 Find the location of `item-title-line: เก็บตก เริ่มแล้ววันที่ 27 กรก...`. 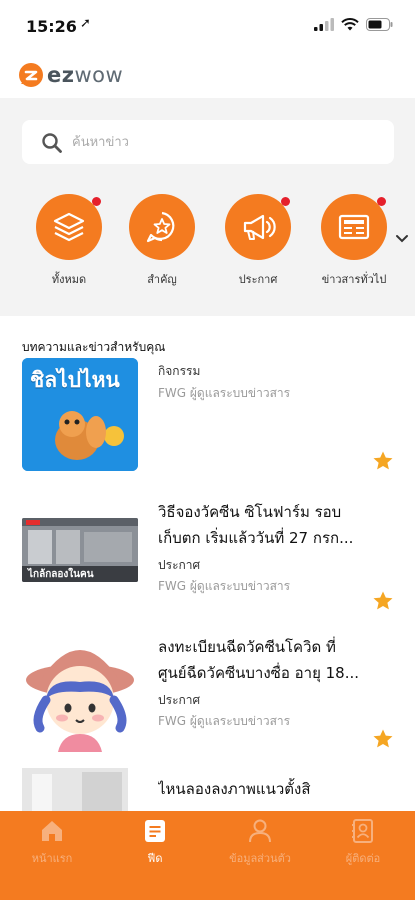

item-title-line: เก็บตก เริ่มแล้ววันที่ 27 กรก... is located at coordinates (256, 538).